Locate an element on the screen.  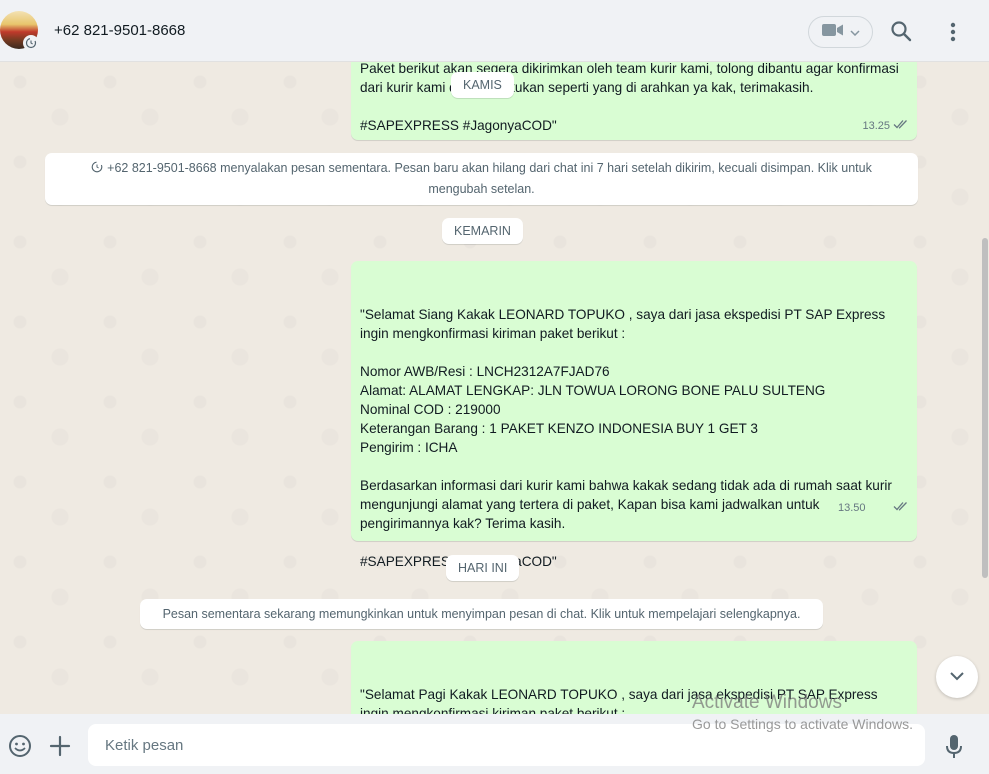
message-input is located at coordinates (506, 745).